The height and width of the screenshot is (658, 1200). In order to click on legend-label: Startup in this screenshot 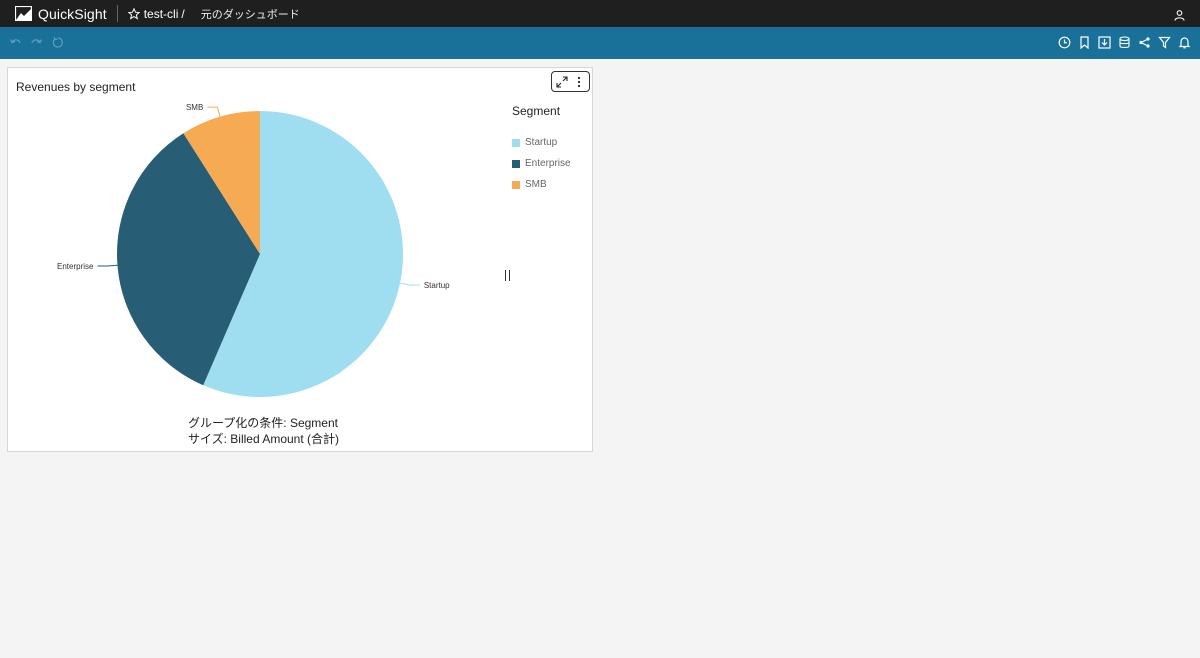, I will do `click(541, 142)`.